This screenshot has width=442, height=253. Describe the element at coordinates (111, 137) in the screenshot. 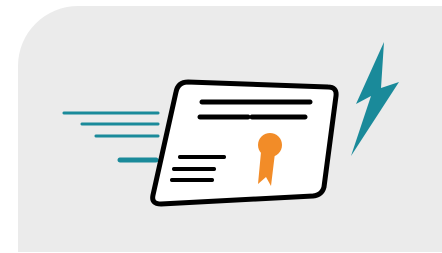

I see `speed-lines-icon` at that location.